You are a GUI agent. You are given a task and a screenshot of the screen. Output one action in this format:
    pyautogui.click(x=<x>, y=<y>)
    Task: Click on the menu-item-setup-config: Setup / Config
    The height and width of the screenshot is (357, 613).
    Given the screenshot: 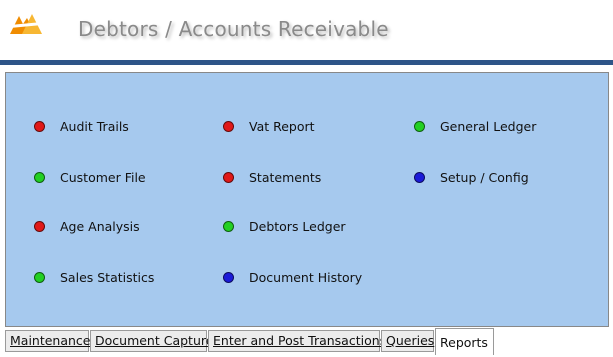 What is the action you would take?
    pyautogui.click(x=471, y=177)
    